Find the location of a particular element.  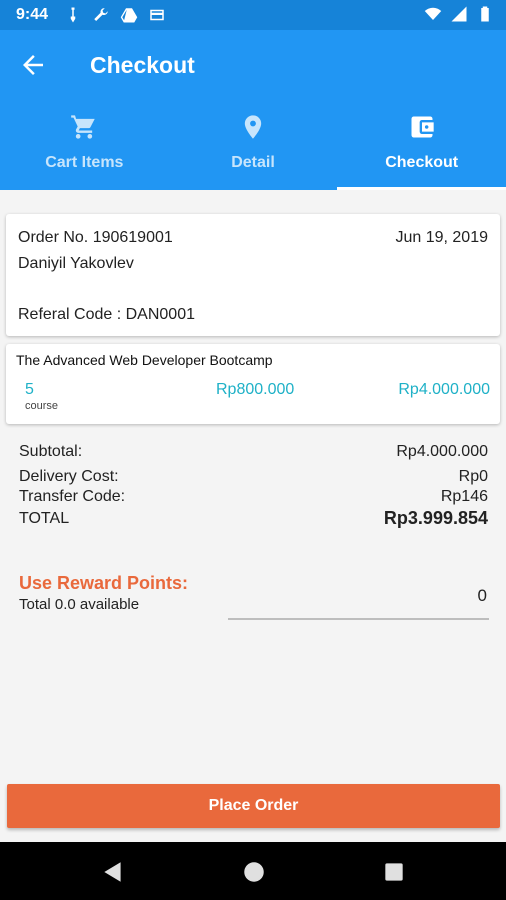

system-nav-bar is located at coordinates (253, 871).